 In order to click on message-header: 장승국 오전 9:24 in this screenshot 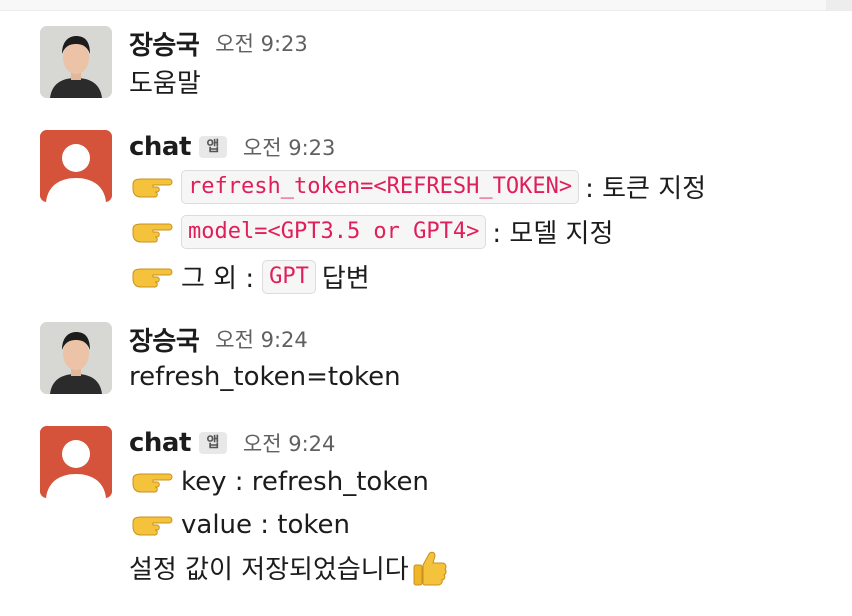, I will do `click(479, 339)`.